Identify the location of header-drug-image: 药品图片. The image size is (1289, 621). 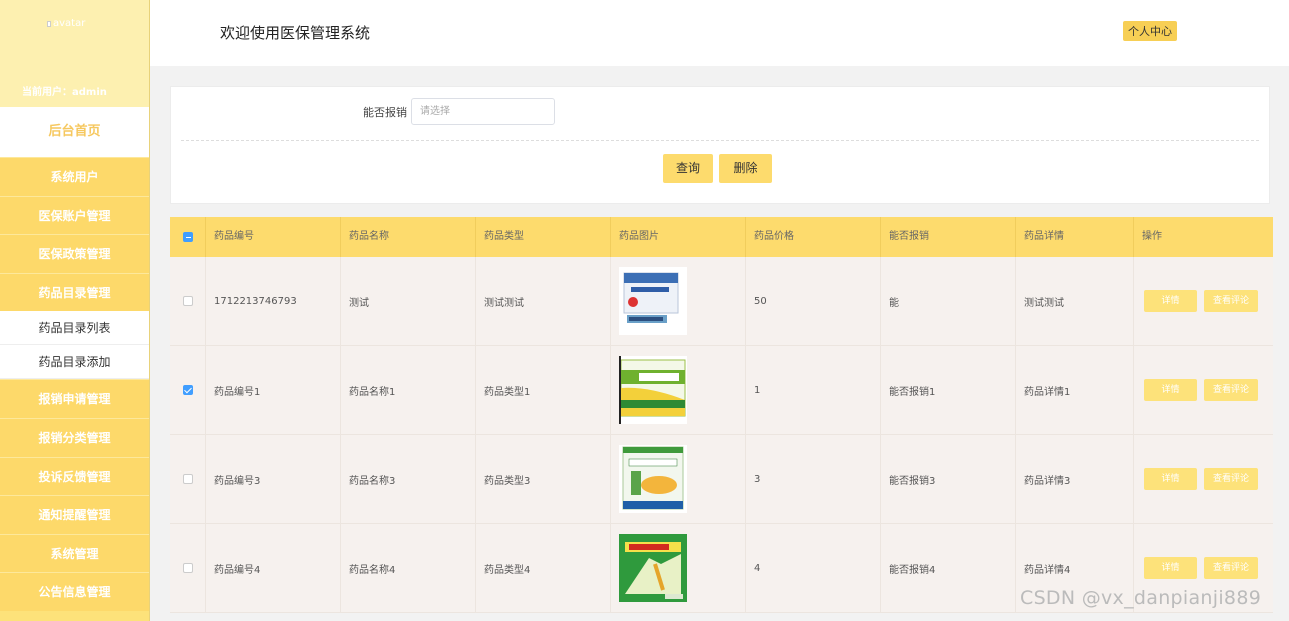
(678, 237).